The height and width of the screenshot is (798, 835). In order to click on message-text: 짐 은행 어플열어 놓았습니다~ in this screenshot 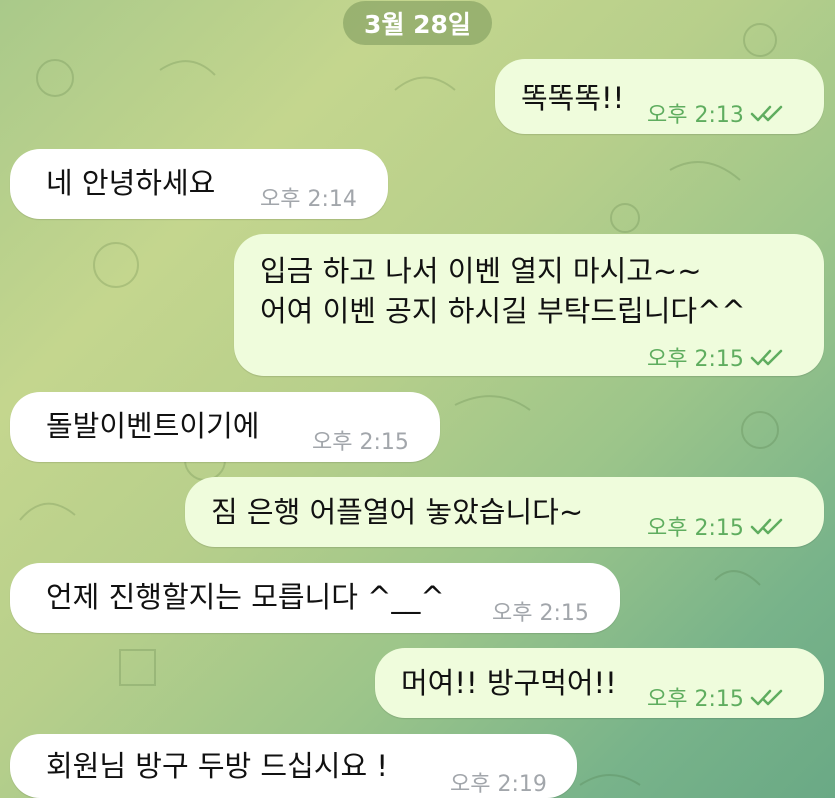, I will do `click(397, 512)`.